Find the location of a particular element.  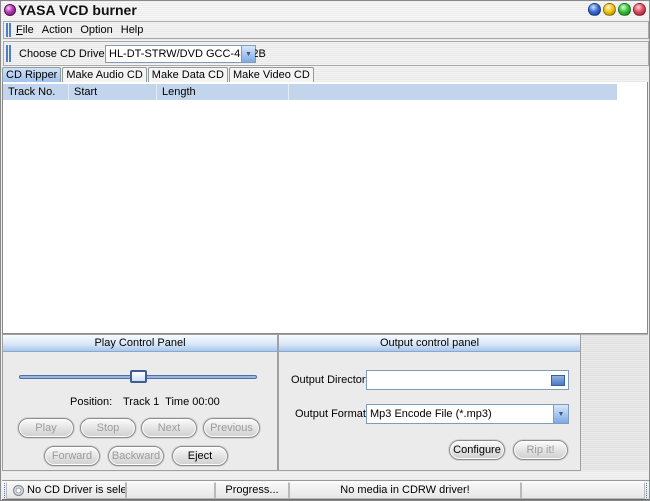

track-list-header: Track No. Start Length is located at coordinates (310, 92).